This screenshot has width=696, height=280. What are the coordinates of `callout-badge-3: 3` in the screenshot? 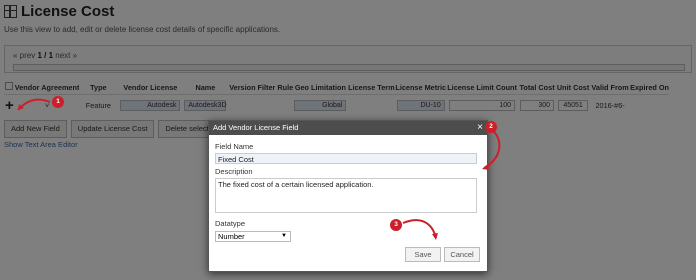 It's located at (396, 225).